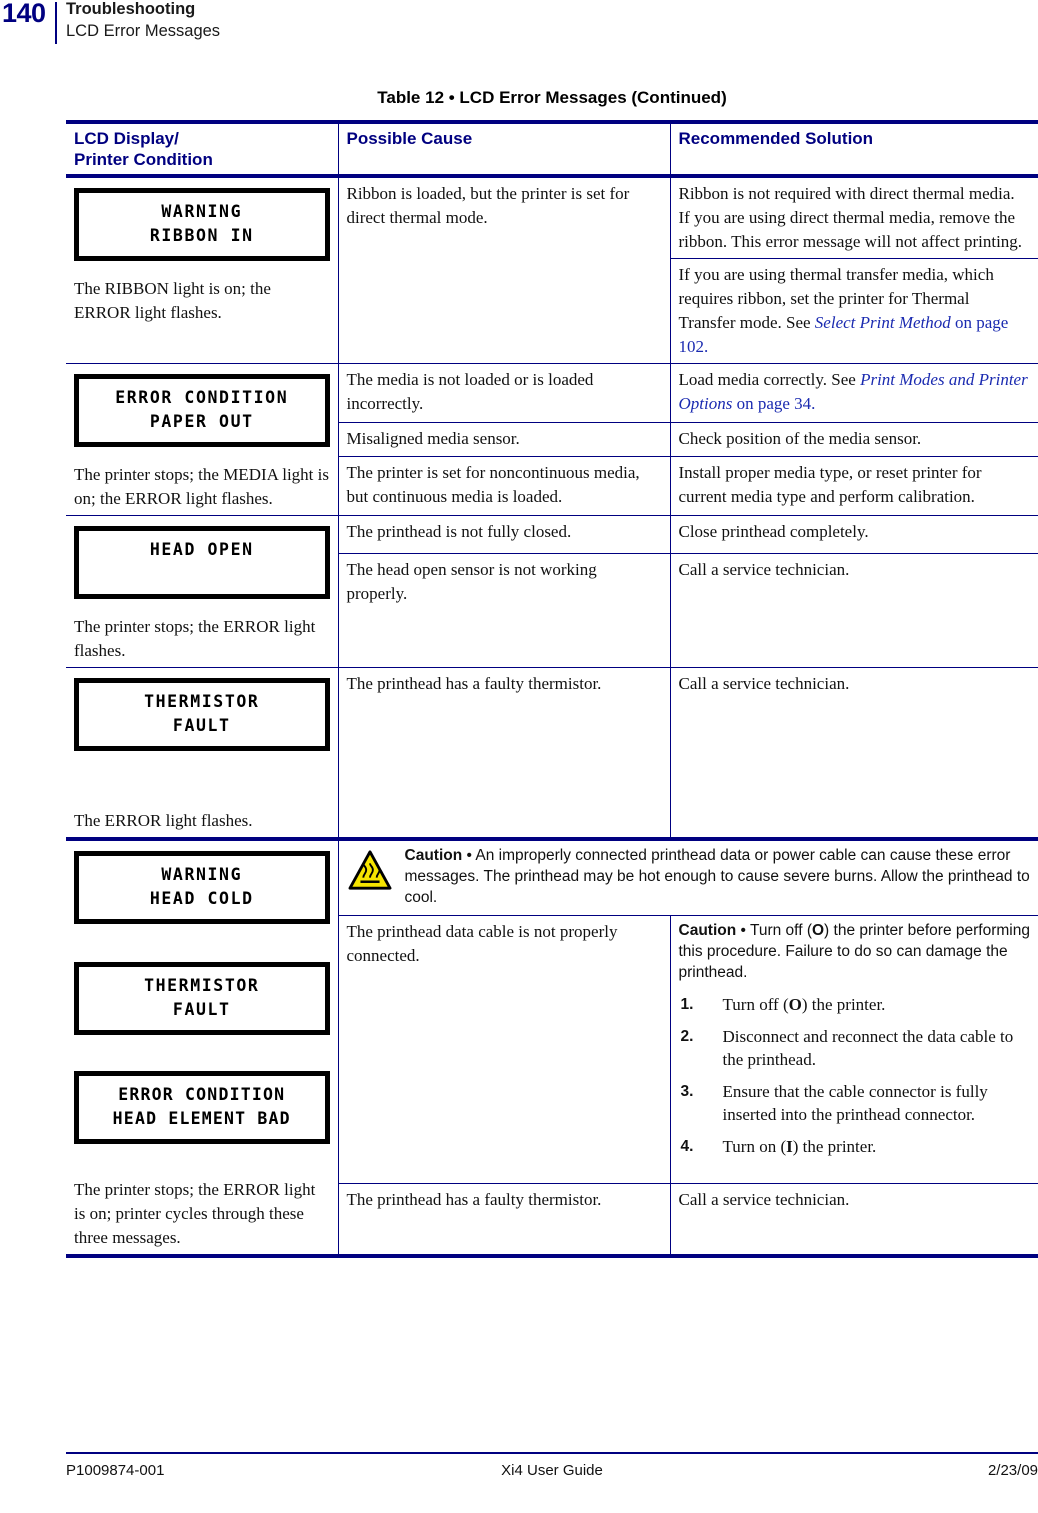 Image resolution: width=1038 pixels, height=1513 pixels. I want to click on footer-date: 2/23/09, so click(1012, 1470).